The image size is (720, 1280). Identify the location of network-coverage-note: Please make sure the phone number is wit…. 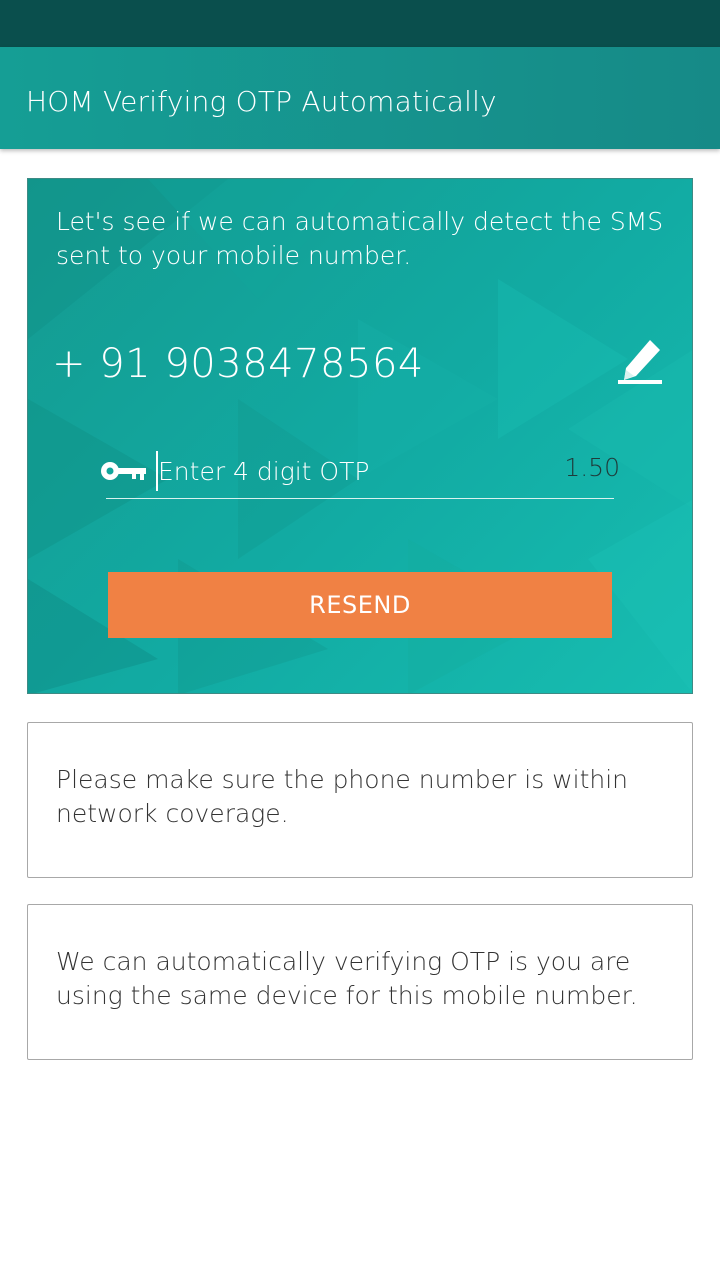
(360, 800).